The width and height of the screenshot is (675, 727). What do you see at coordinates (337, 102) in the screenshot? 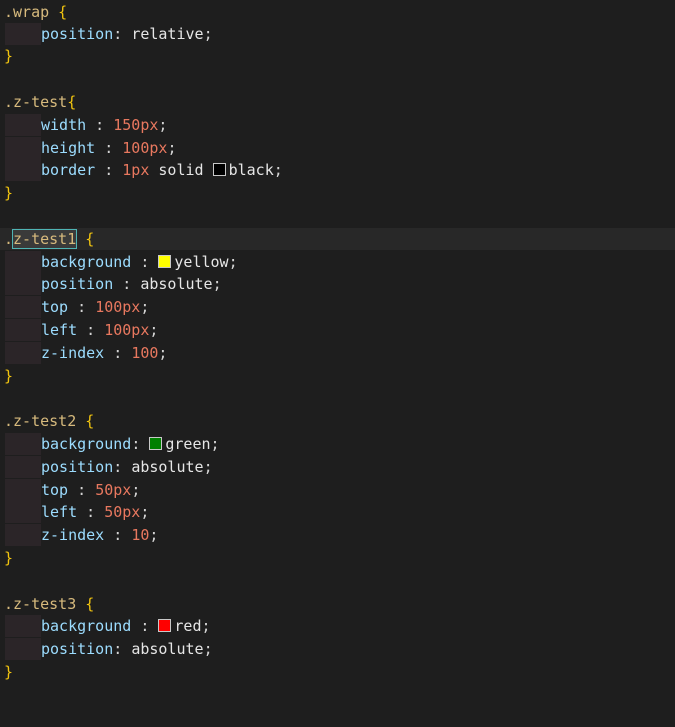
I see `code-line: .z-test{` at bounding box center [337, 102].